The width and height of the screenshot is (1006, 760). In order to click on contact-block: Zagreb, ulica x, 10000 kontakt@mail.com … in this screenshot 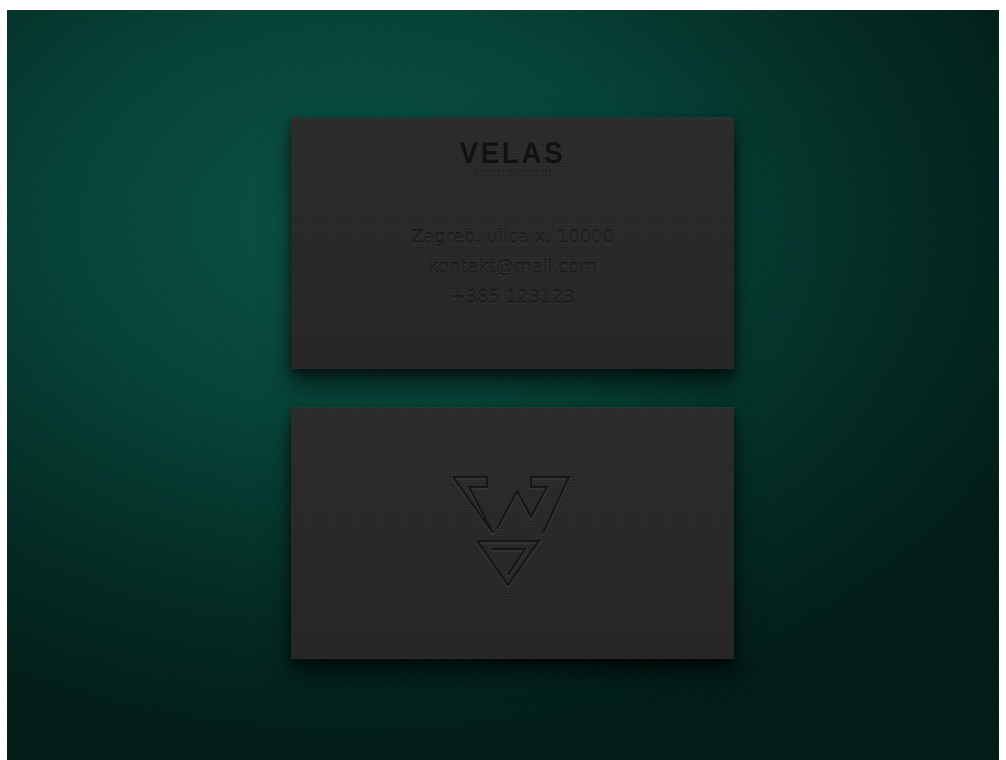, I will do `click(512, 268)`.